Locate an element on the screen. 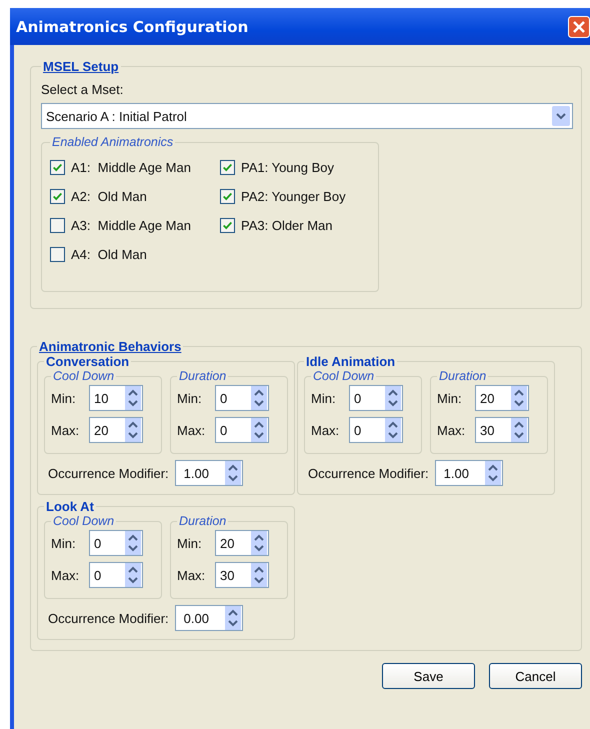 The width and height of the screenshot is (590, 729). group-title: Enabled Animatronics is located at coordinates (112, 142).